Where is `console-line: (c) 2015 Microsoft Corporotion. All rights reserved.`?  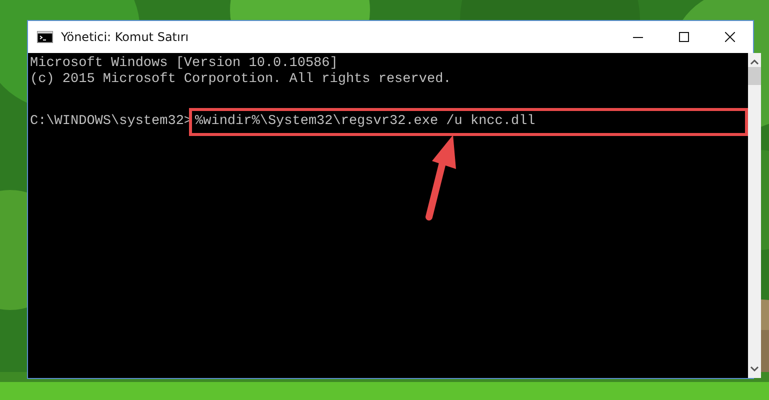 console-line: (c) 2015 Microsoft Corporotion. All rights reserved. is located at coordinates (241, 80).